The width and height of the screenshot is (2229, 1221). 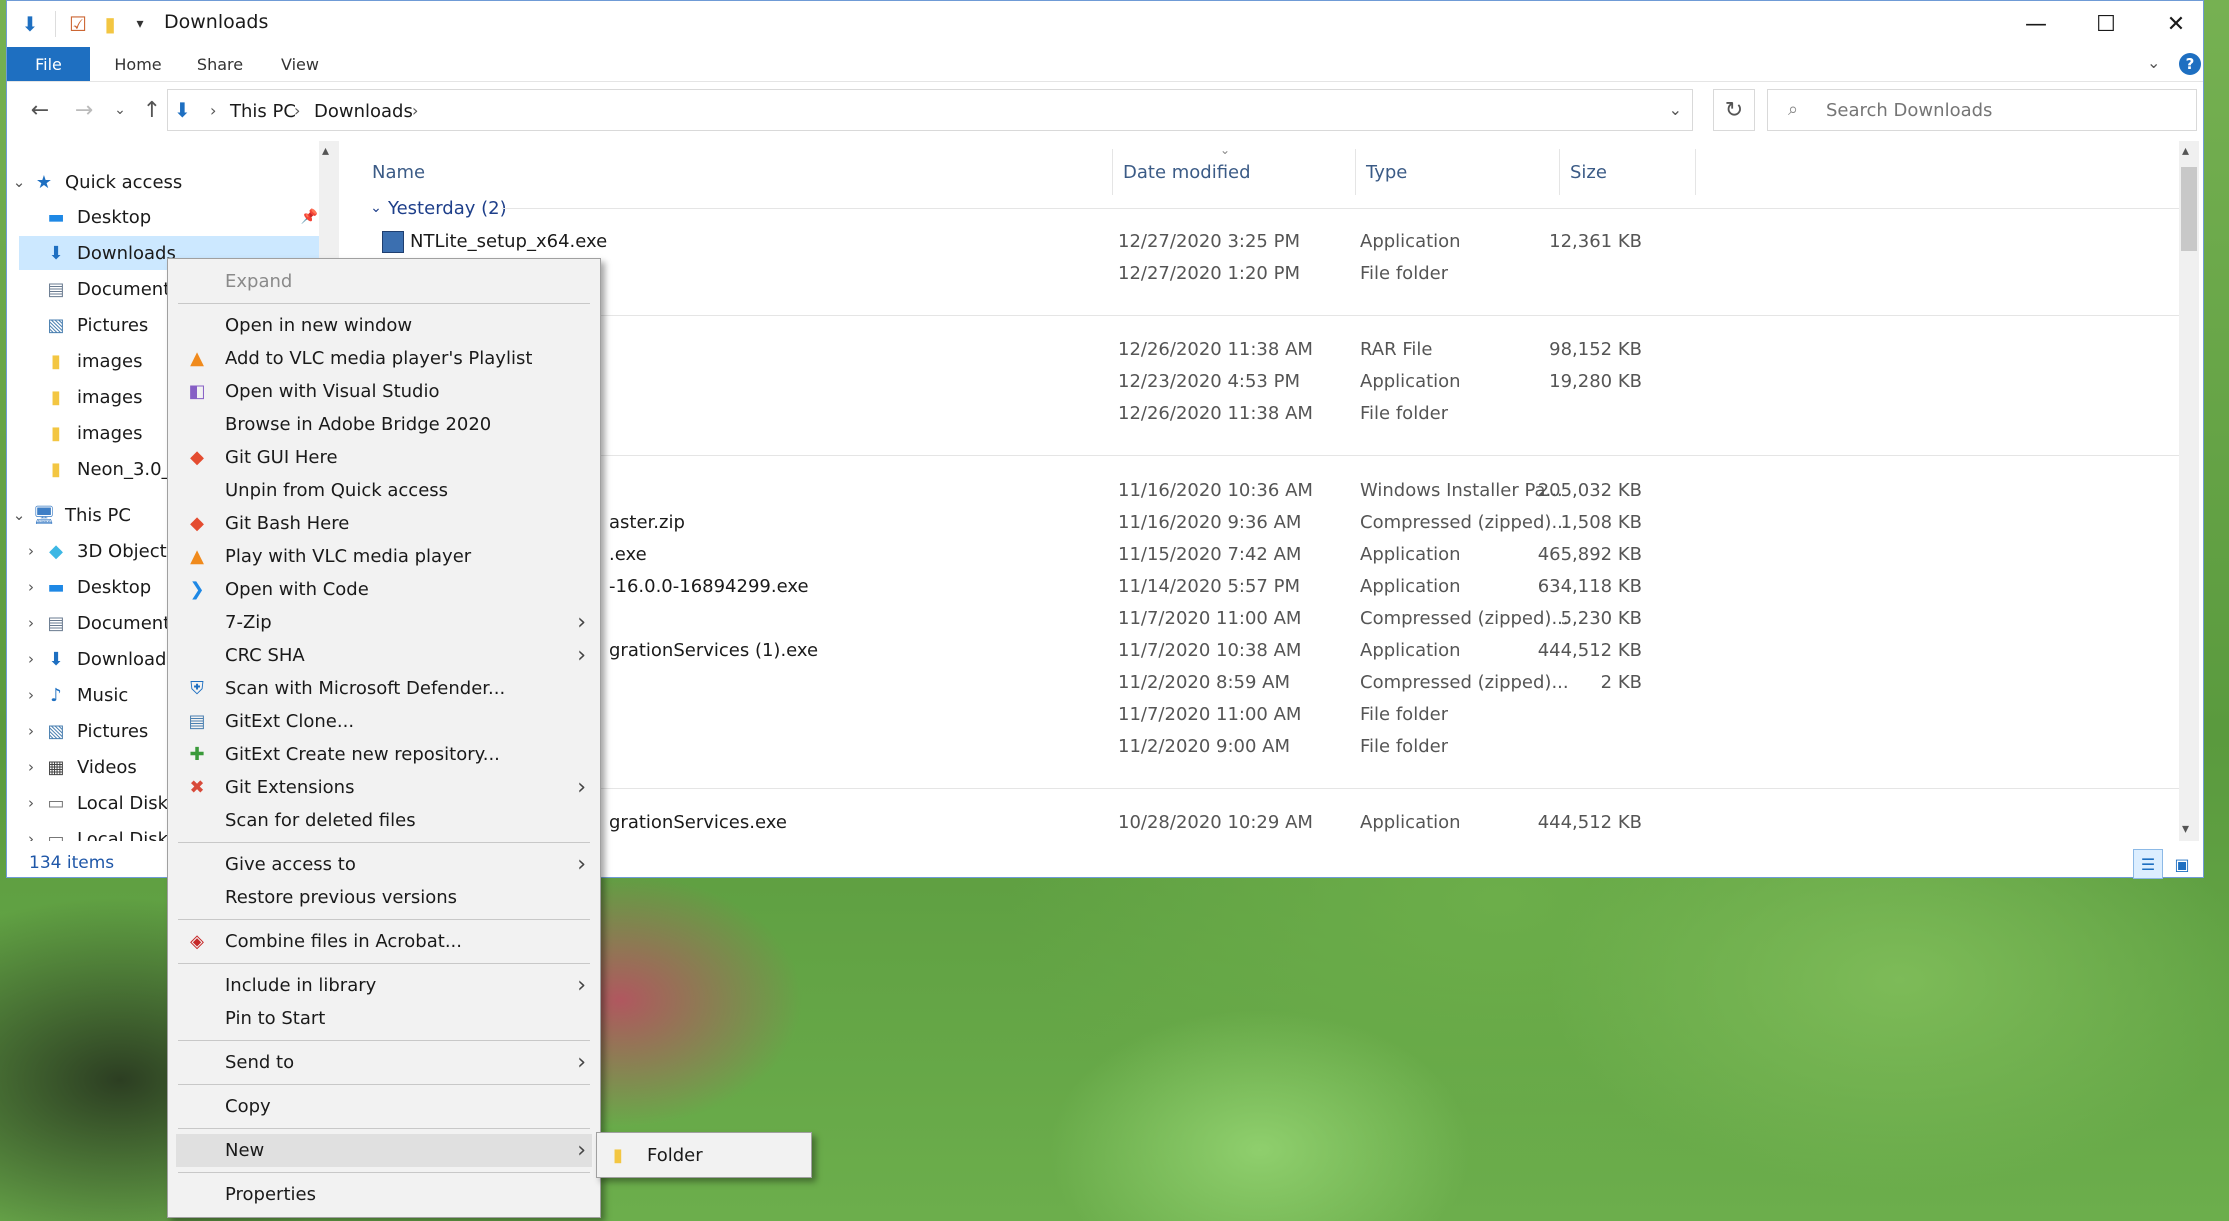 What do you see at coordinates (1272, 273) in the screenshot?
I see `table-row: 12/27/2020 1:20 PM File folder` at bounding box center [1272, 273].